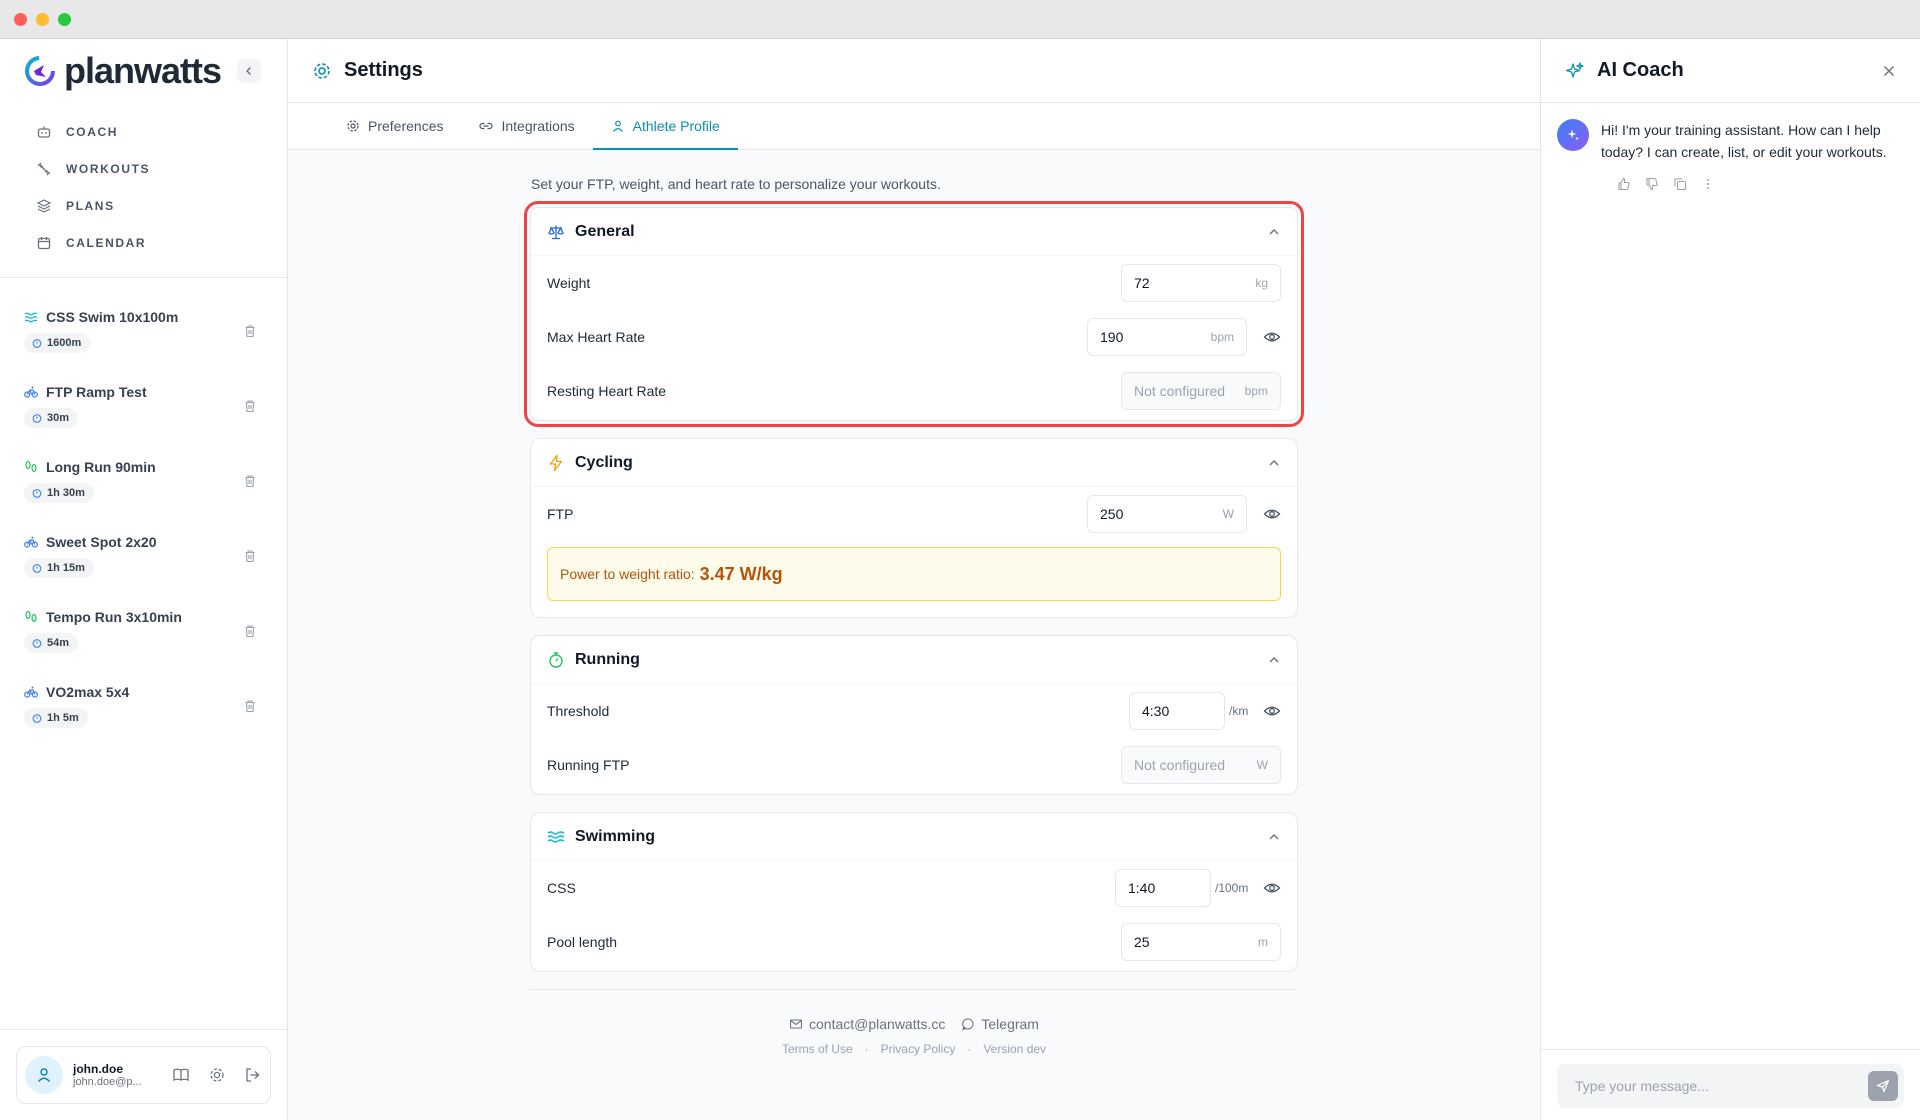  I want to click on pool-length-field: m, so click(1201, 942).